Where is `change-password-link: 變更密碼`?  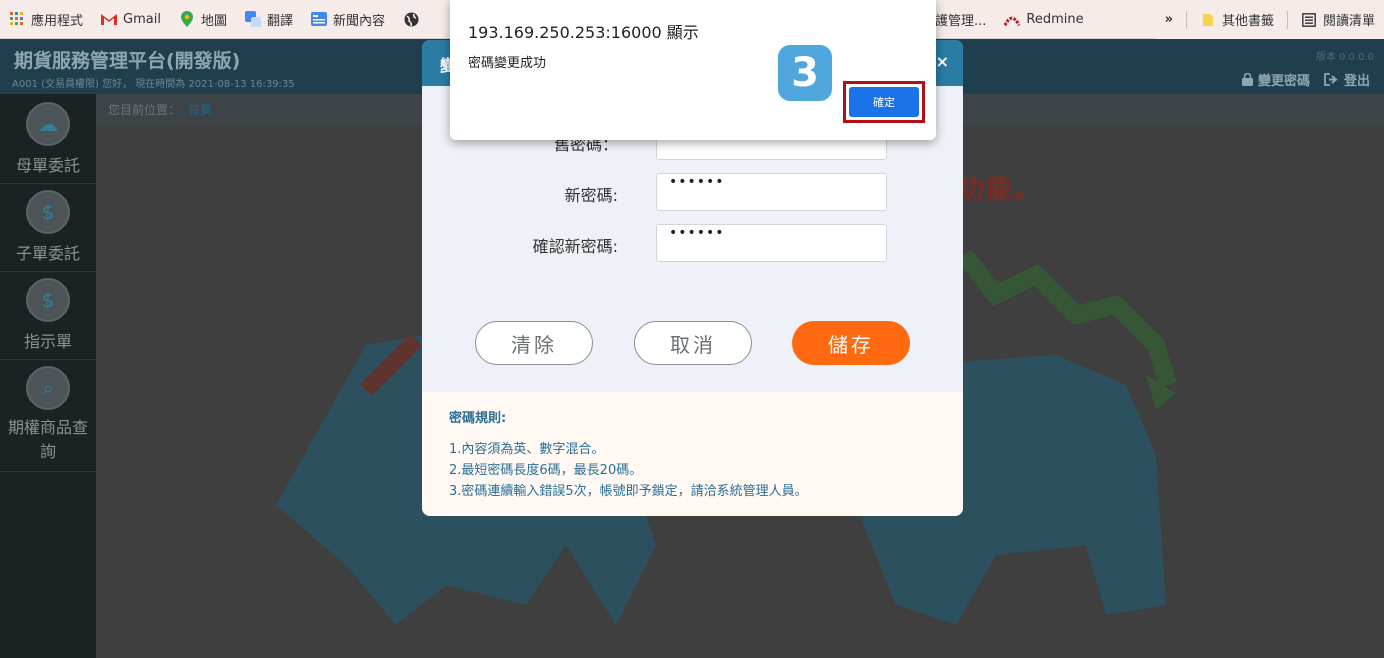
change-password-link: 變更密碼 is located at coordinates (1275, 79).